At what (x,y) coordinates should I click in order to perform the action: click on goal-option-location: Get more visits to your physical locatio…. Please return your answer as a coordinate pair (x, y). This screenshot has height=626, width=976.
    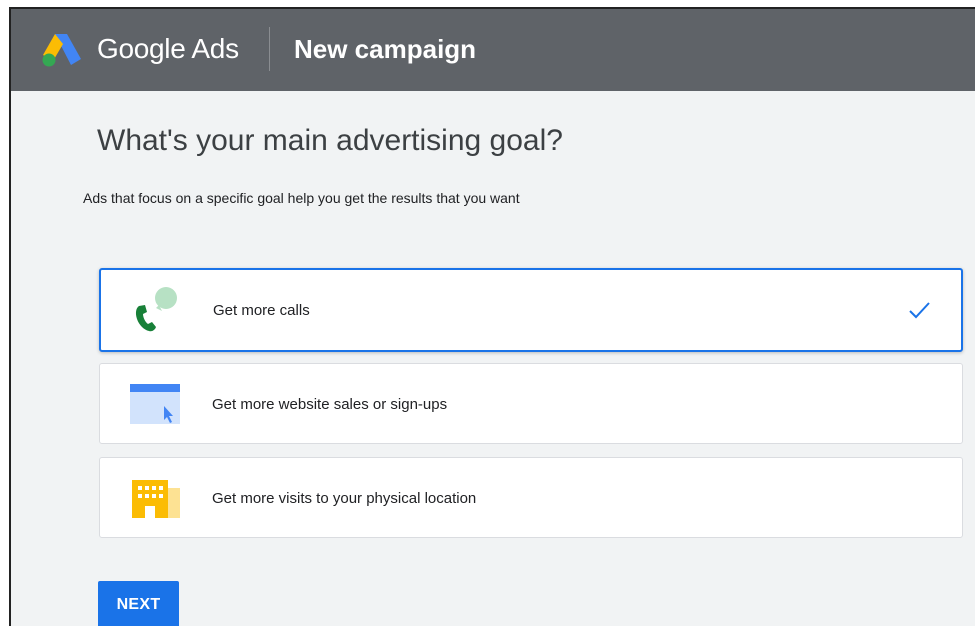
    Looking at the image, I should click on (531, 497).